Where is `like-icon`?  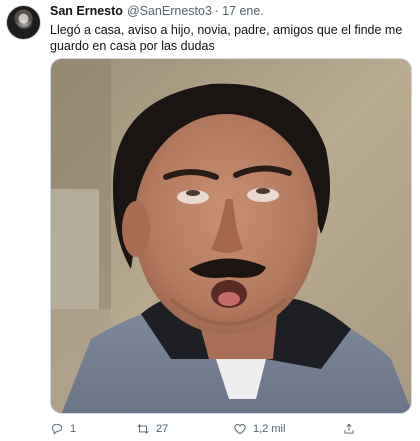
like-icon is located at coordinates (240, 429).